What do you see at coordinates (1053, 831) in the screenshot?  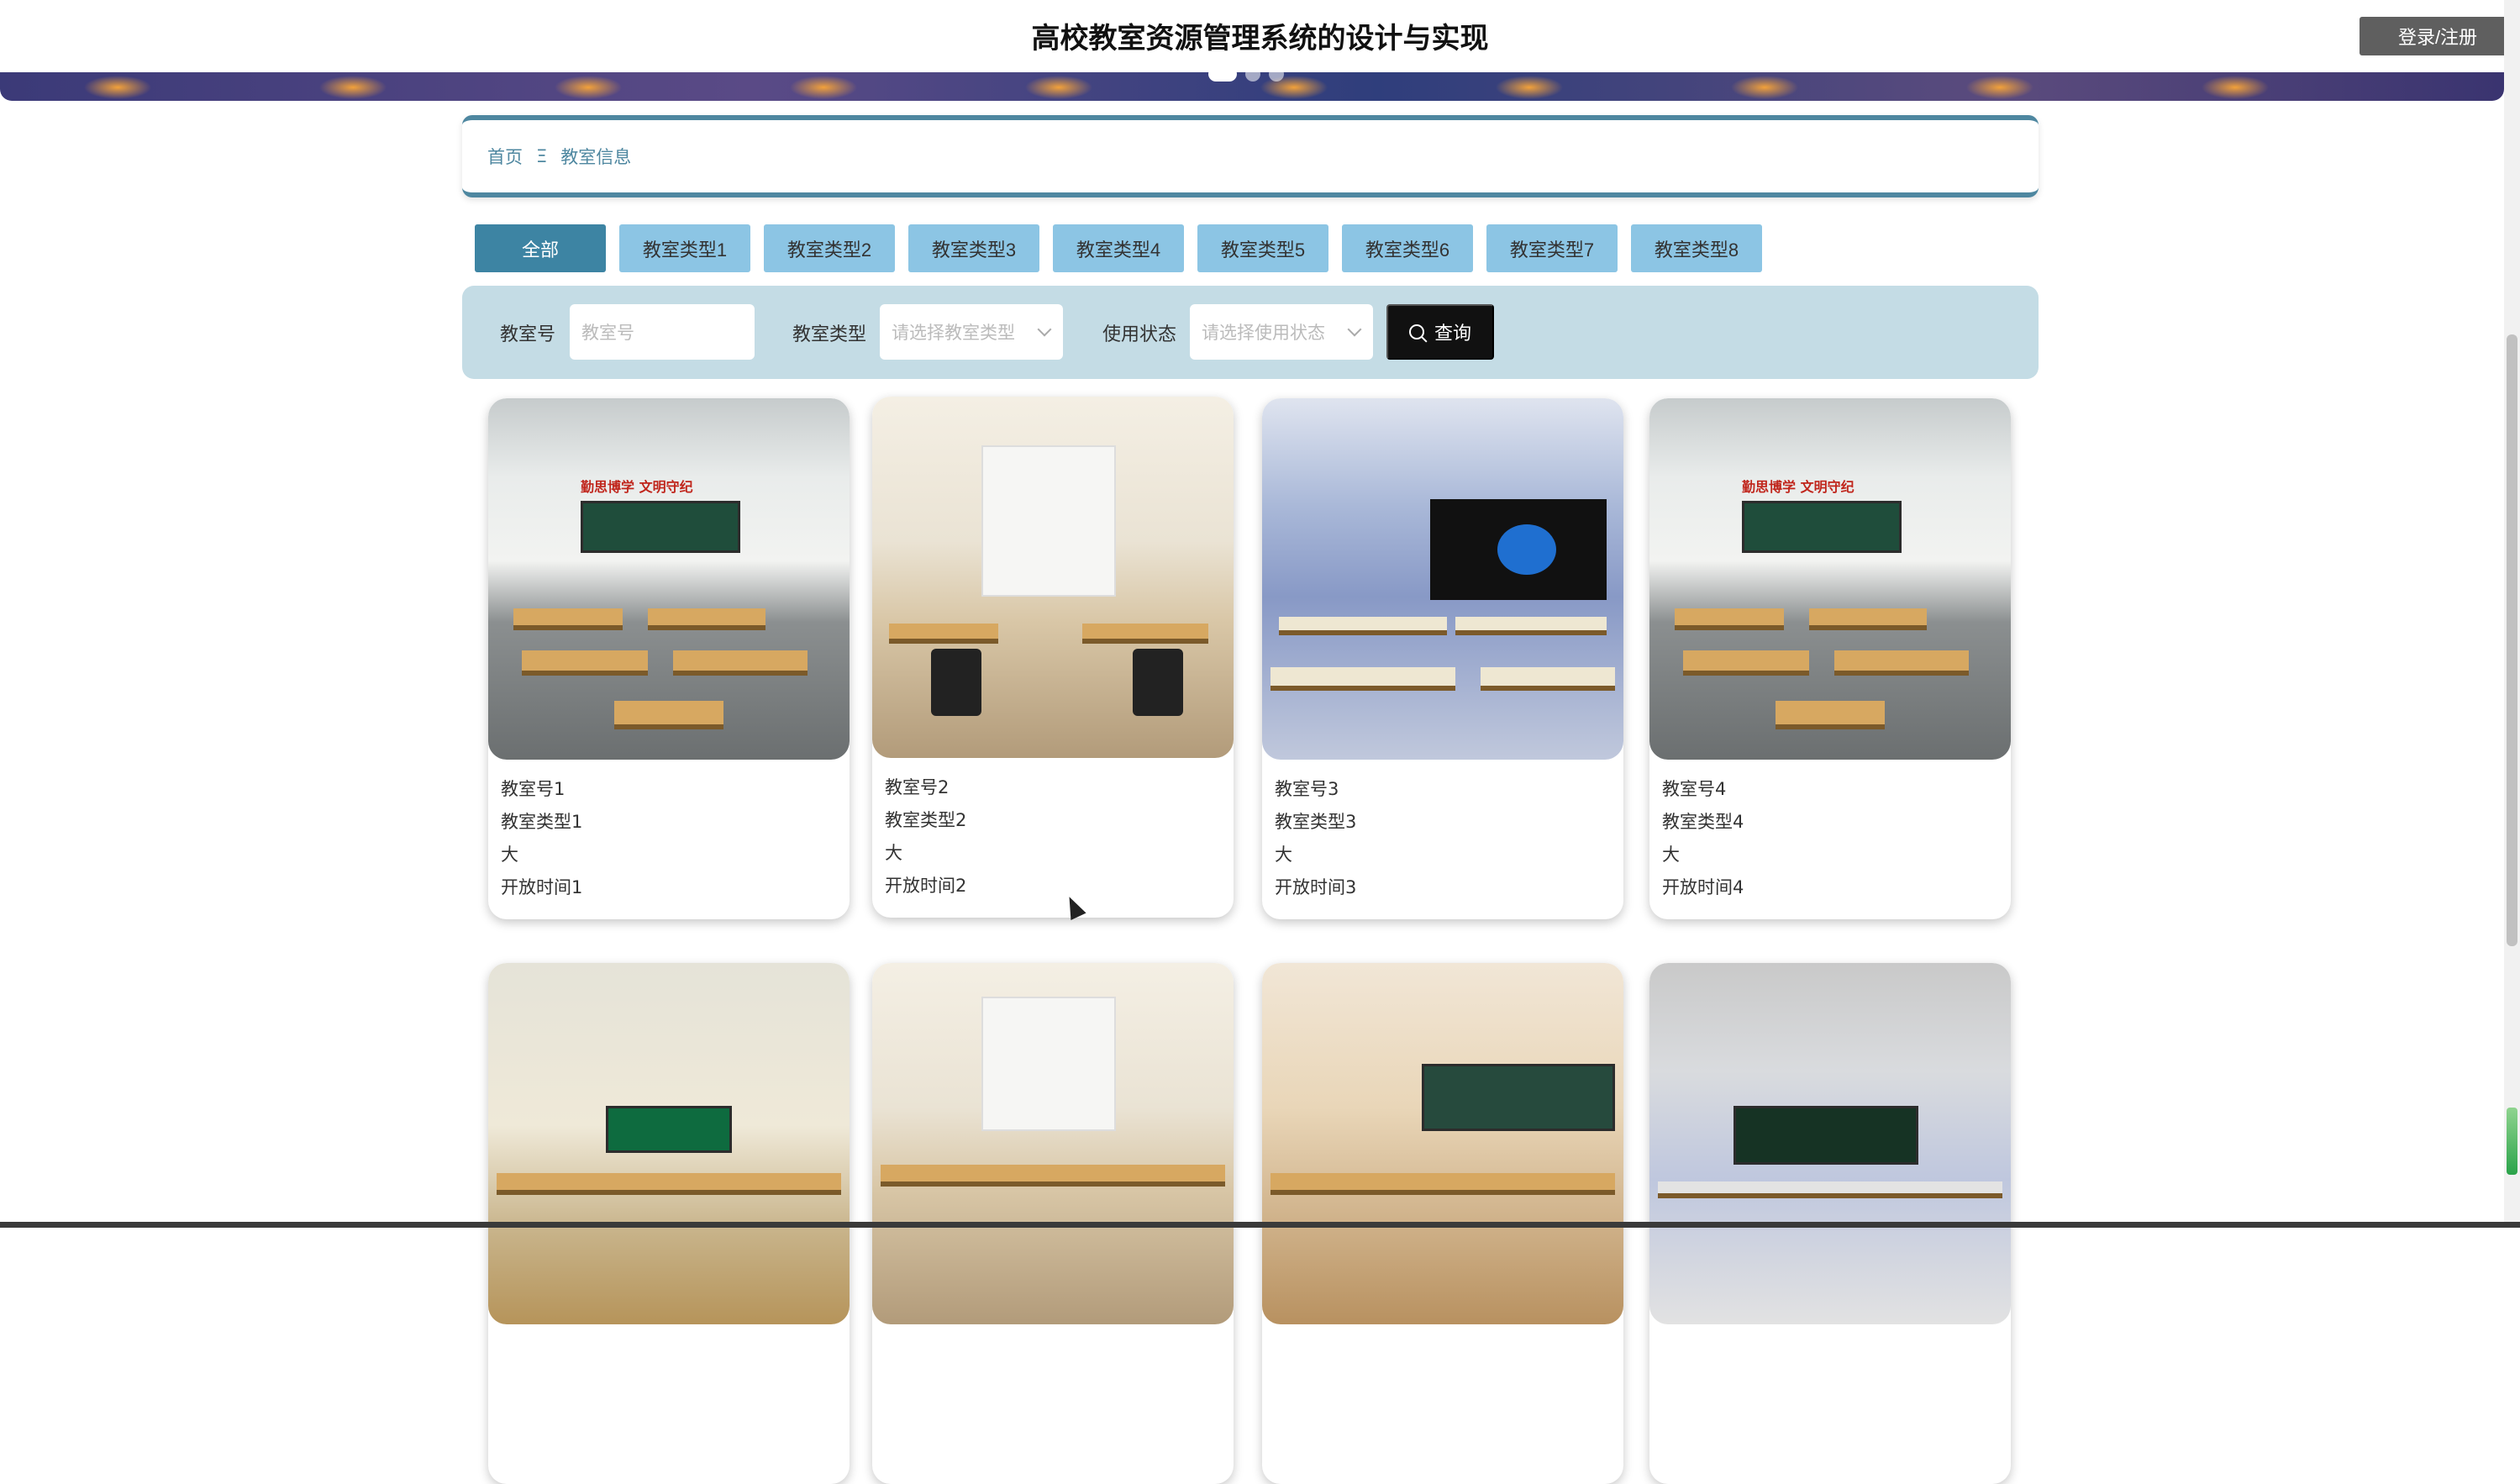 I see `room-info: 教室号2 教室类型2 大 开放时间2` at bounding box center [1053, 831].